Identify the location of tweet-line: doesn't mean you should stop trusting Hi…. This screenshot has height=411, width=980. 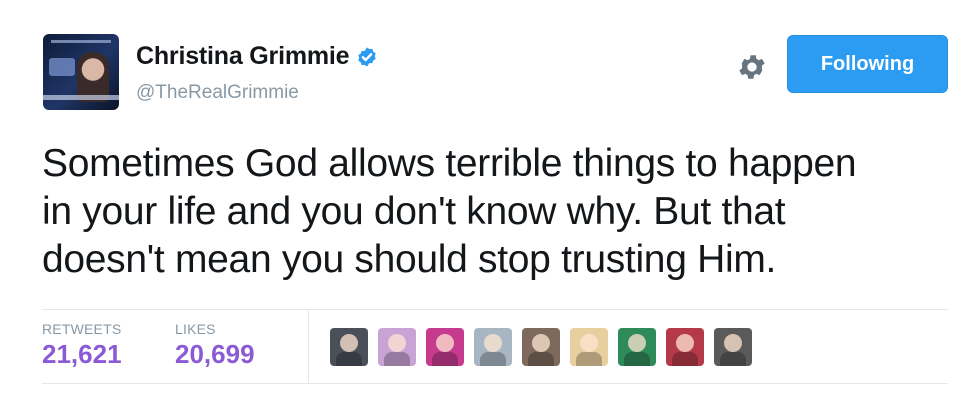
(409, 259).